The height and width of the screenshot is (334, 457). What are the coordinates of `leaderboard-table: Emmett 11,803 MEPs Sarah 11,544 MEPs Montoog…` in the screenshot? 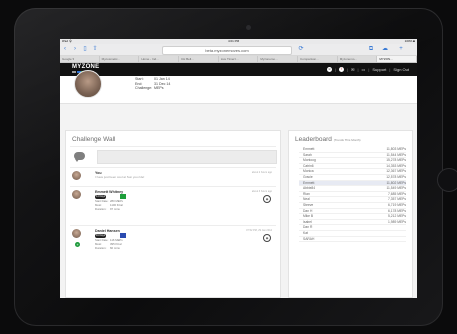 It's located at (352, 195).